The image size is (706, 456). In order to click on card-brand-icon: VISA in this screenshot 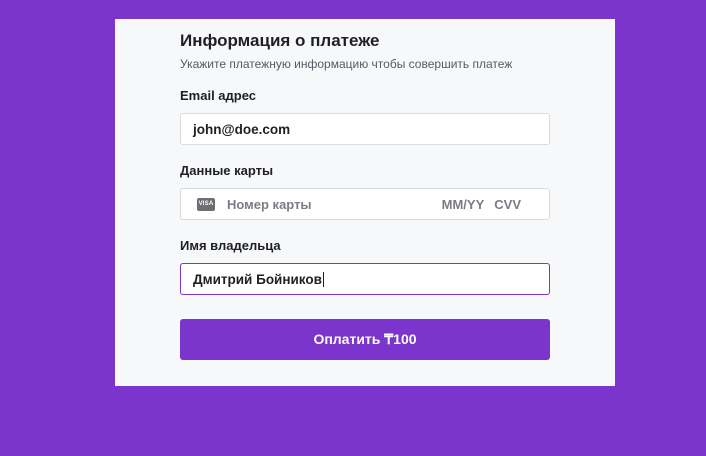, I will do `click(206, 204)`.